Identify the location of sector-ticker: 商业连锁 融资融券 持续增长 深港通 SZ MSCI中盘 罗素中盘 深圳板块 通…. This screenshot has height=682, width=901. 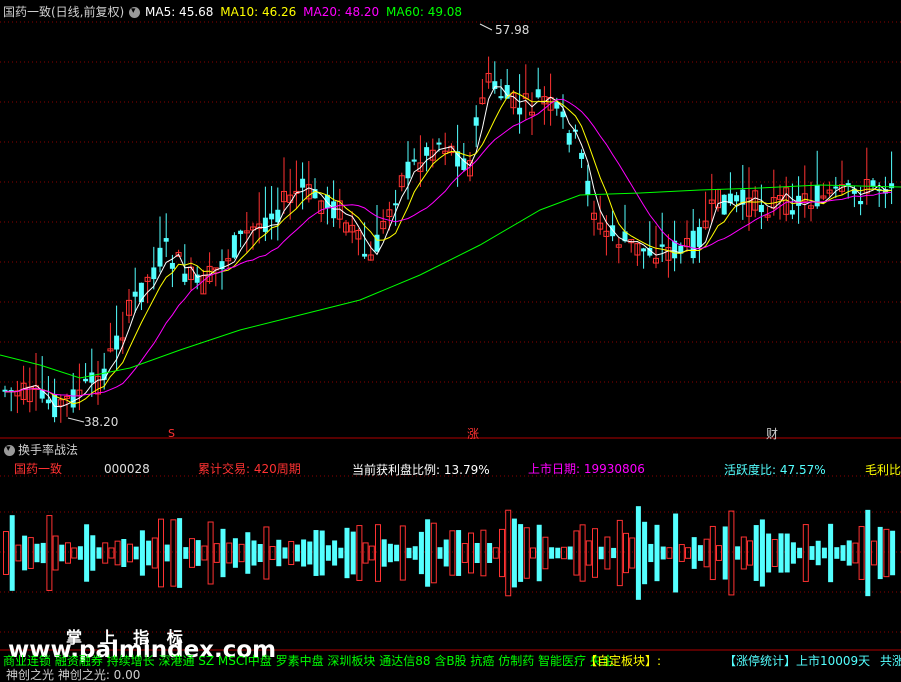
(308, 661).